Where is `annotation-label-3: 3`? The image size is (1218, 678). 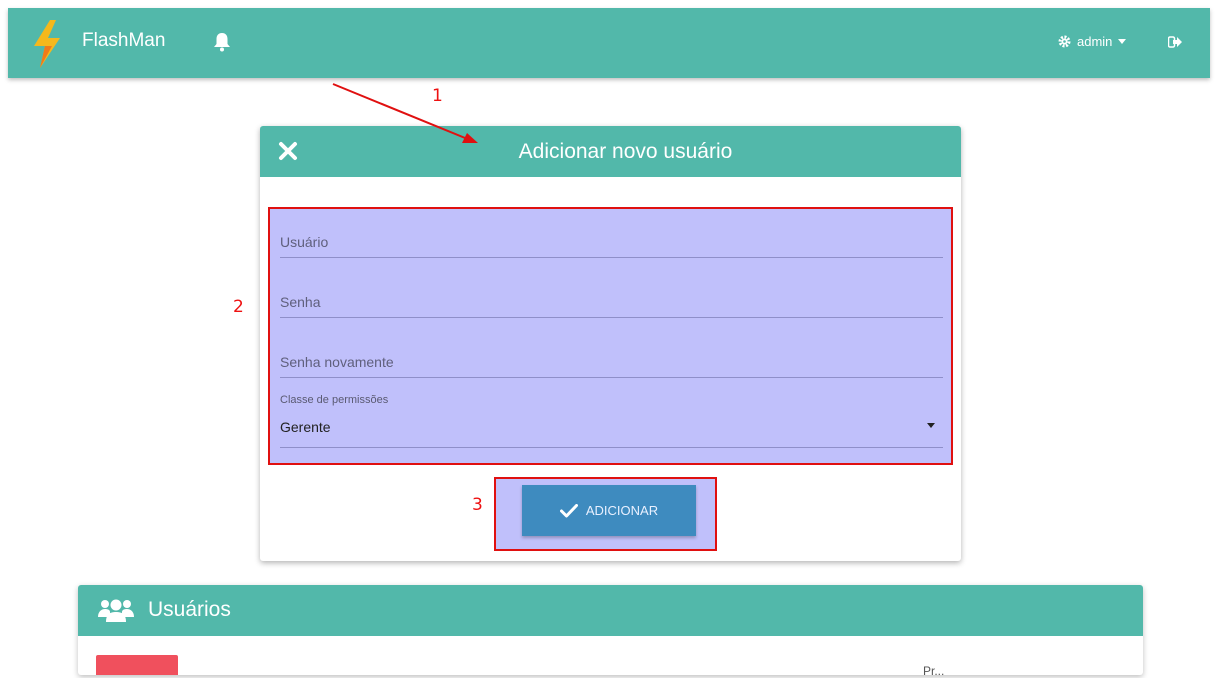 annotation-label-3: 3 is located at coordinates (477, 505).